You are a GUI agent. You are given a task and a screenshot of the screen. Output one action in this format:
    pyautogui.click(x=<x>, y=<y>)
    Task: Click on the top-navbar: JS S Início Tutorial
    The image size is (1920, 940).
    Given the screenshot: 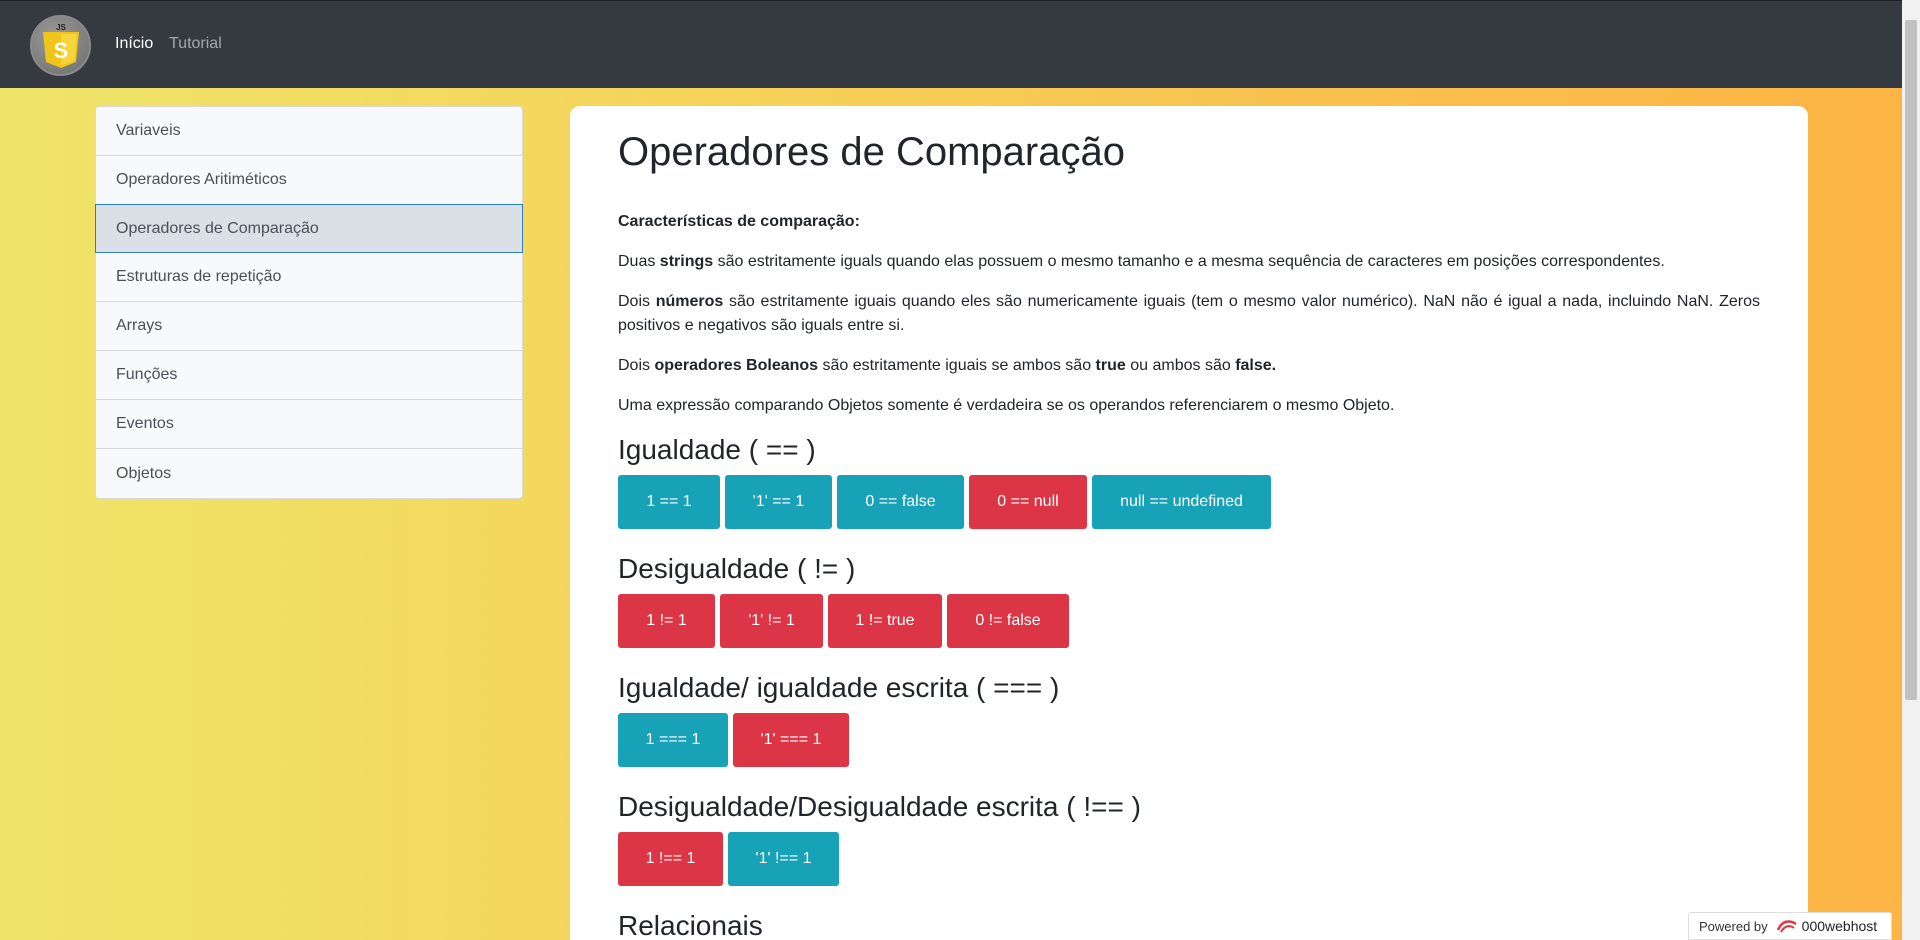 What is the action you would take?
    pyautogui.click(x=951, y=44)
    